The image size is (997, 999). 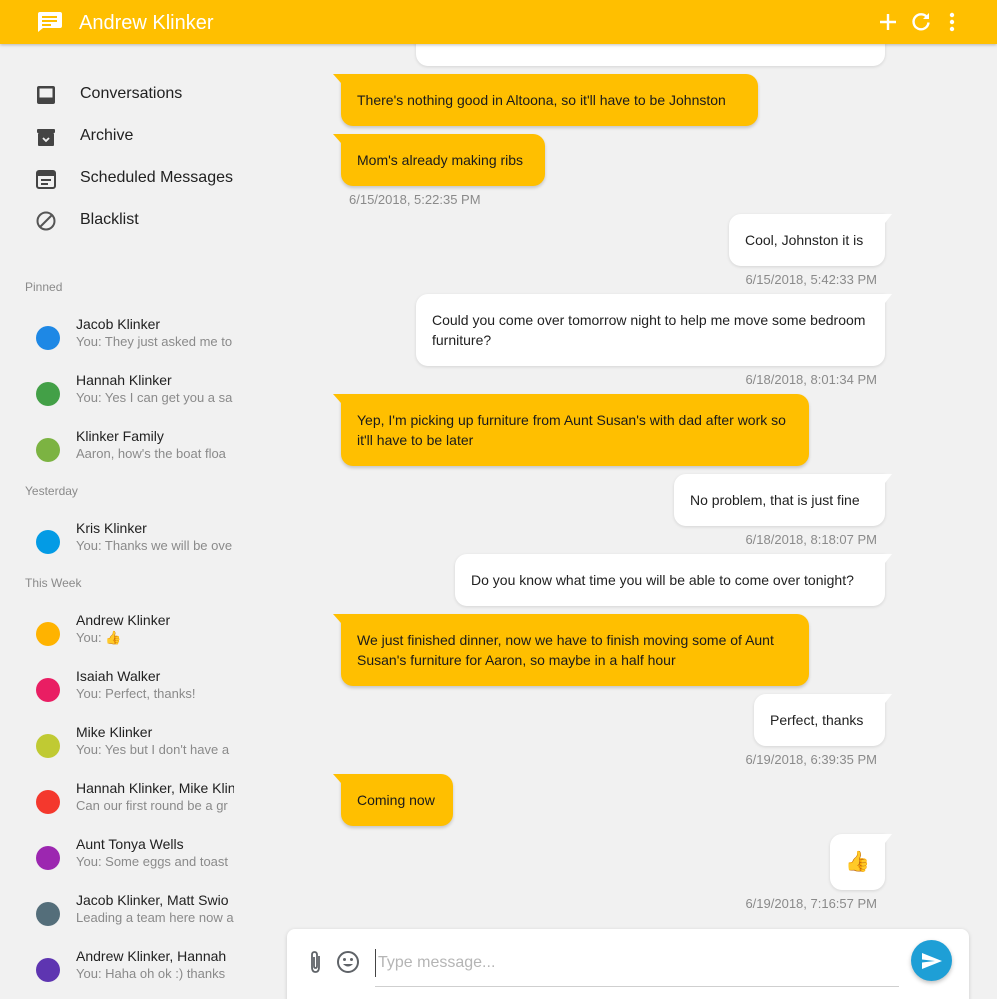 I want to click on nav-label: Conversations, so click(x=131, y=93).